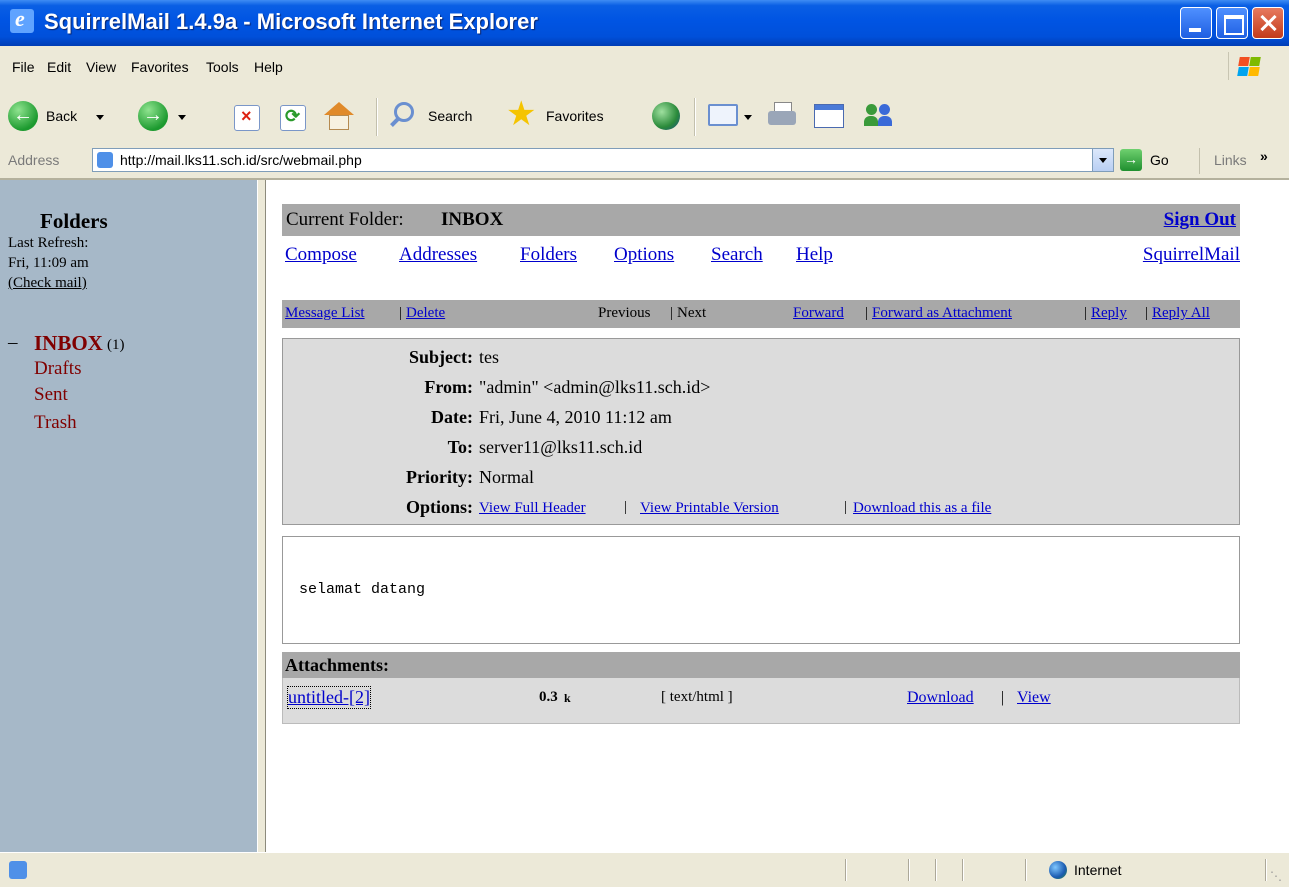  Describe the element at coordinates (438, 255) in the screenshot. I see `addresses-link: Addresses` at that location.